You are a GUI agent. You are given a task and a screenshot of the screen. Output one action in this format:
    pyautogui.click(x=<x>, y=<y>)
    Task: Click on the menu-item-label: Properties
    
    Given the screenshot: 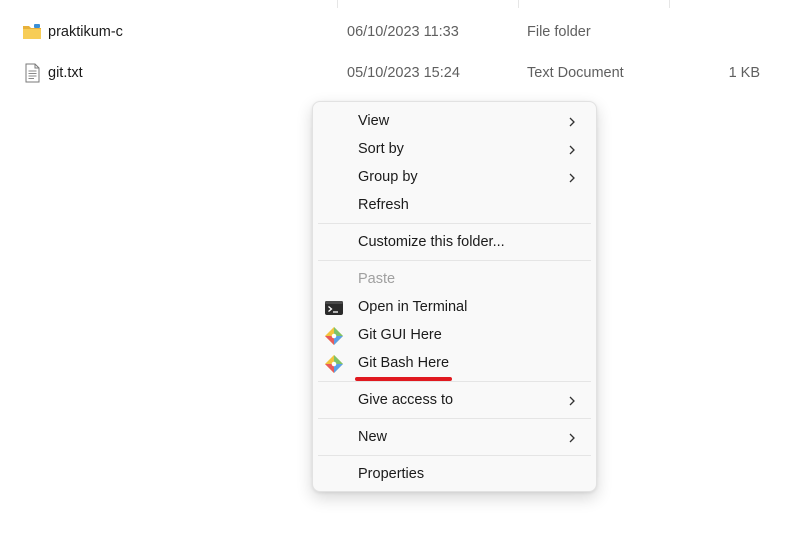 What is the action you would take?
    pyautogui.click(x=391, y=474)
    